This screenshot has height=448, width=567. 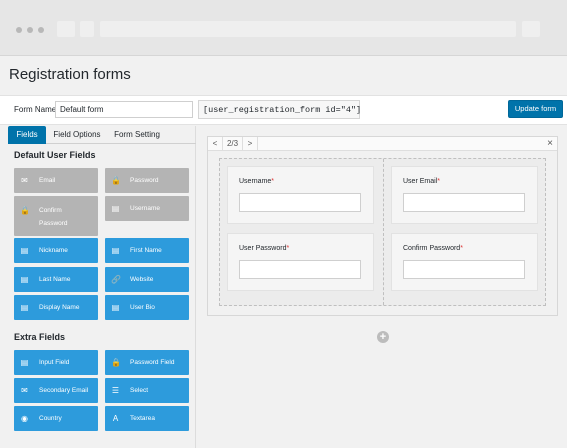 I want to click on panel-tabs: Fields Field Options Form Setting, so click(x=102, y=135).